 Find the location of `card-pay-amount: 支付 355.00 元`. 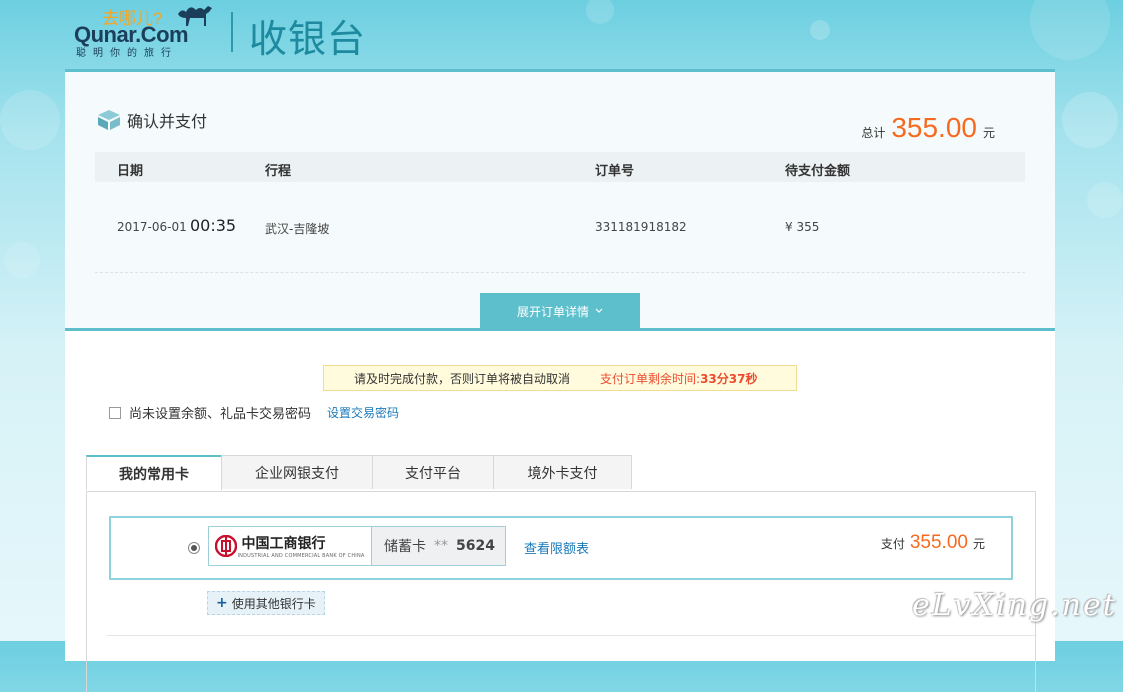

card-pay-amount: 支付 355.00 元 is located at coordinates (933, 543).